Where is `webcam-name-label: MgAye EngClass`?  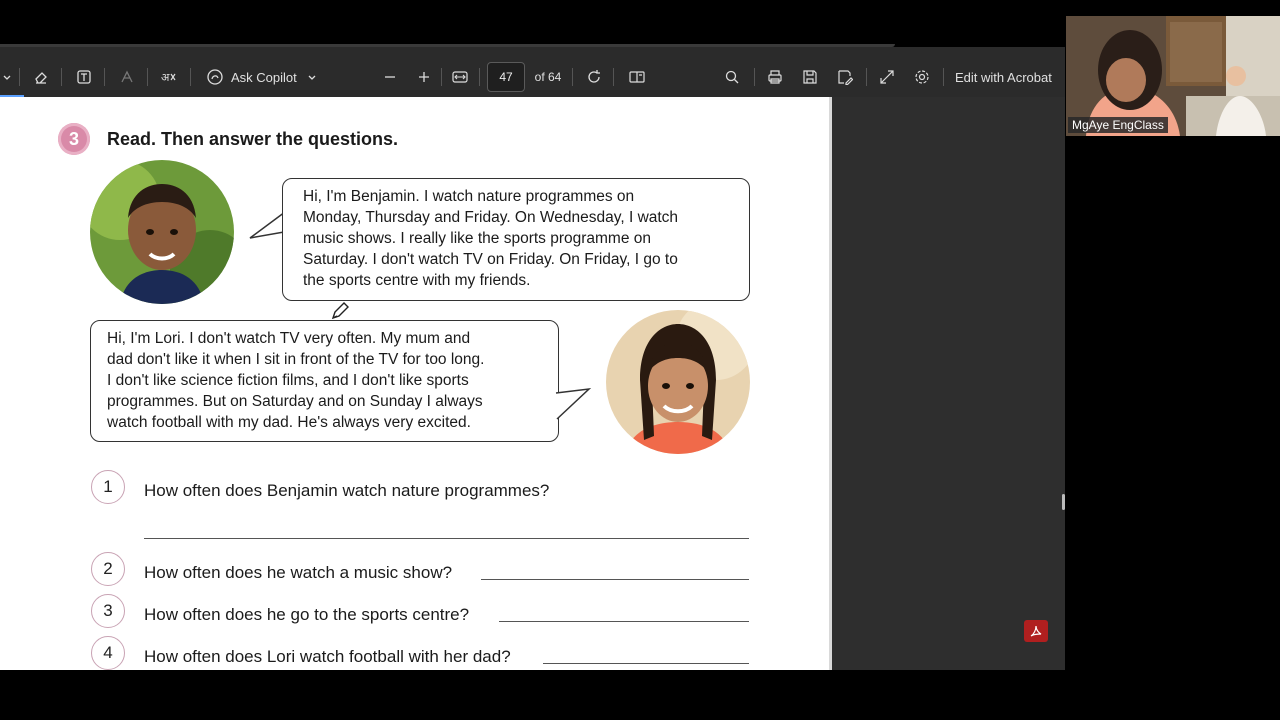 webcam-name-label: MgAye EngClass is located at coordinates (1118, 125).